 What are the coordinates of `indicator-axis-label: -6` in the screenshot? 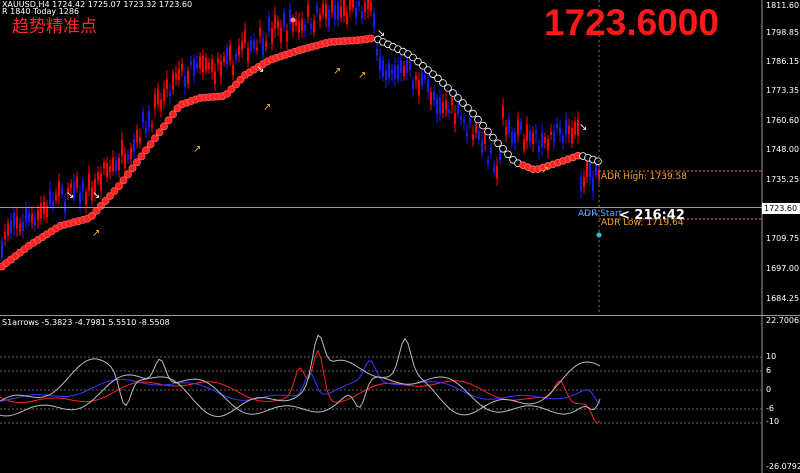 It's located at (770, 408).